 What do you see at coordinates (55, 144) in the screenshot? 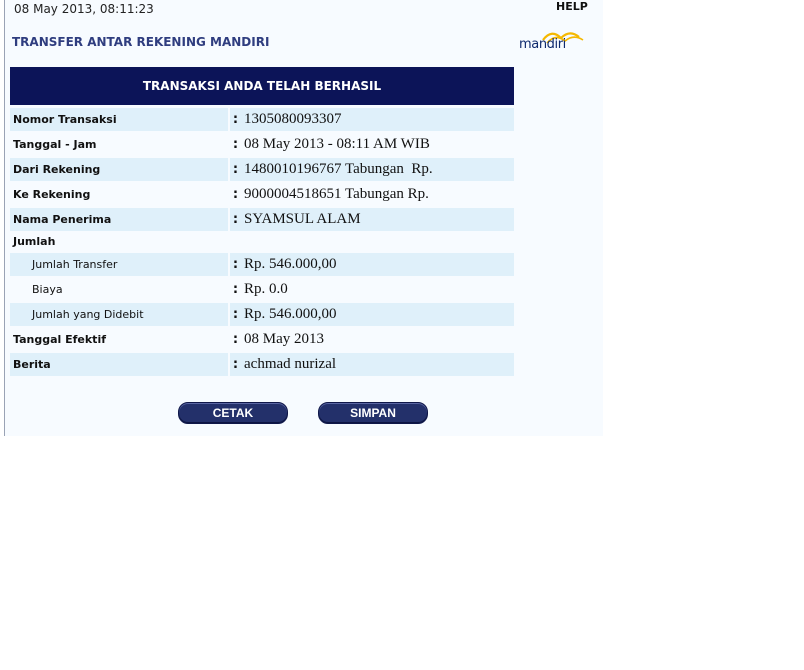
I see `detail-label: Tanggal - Jam` at bounding box center [55, 144].